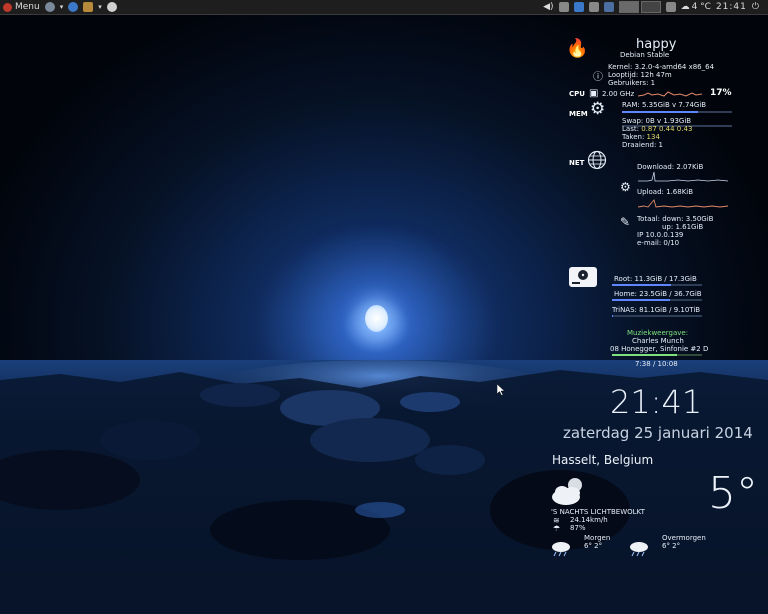 Image resolution: width=768 pixels, height=614 pixels. What do you see at coordinates (670, 94) in the screenshot?
I see `cpu-graph` at bounding box center [670, 94].